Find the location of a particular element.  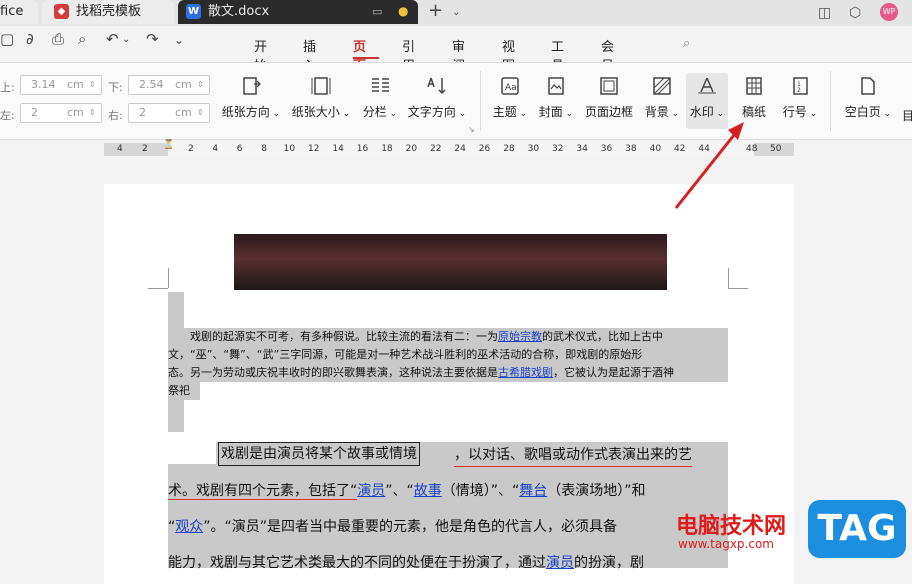

watermark-button: 水印 ⌄ is located at coordinates (707, 101).